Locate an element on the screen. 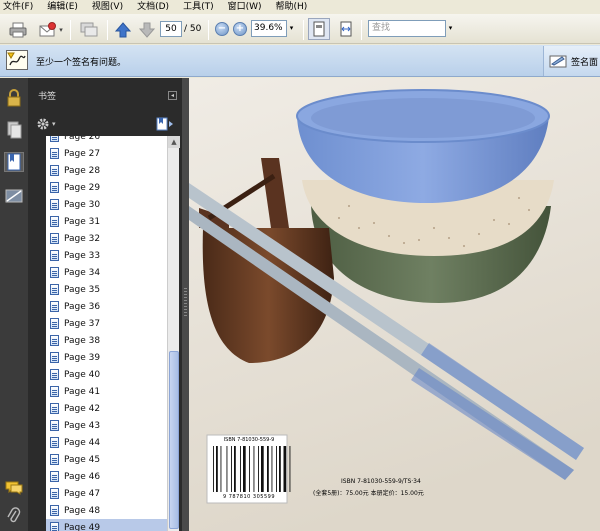  fit-width-button is located at coordinates (346, 29).